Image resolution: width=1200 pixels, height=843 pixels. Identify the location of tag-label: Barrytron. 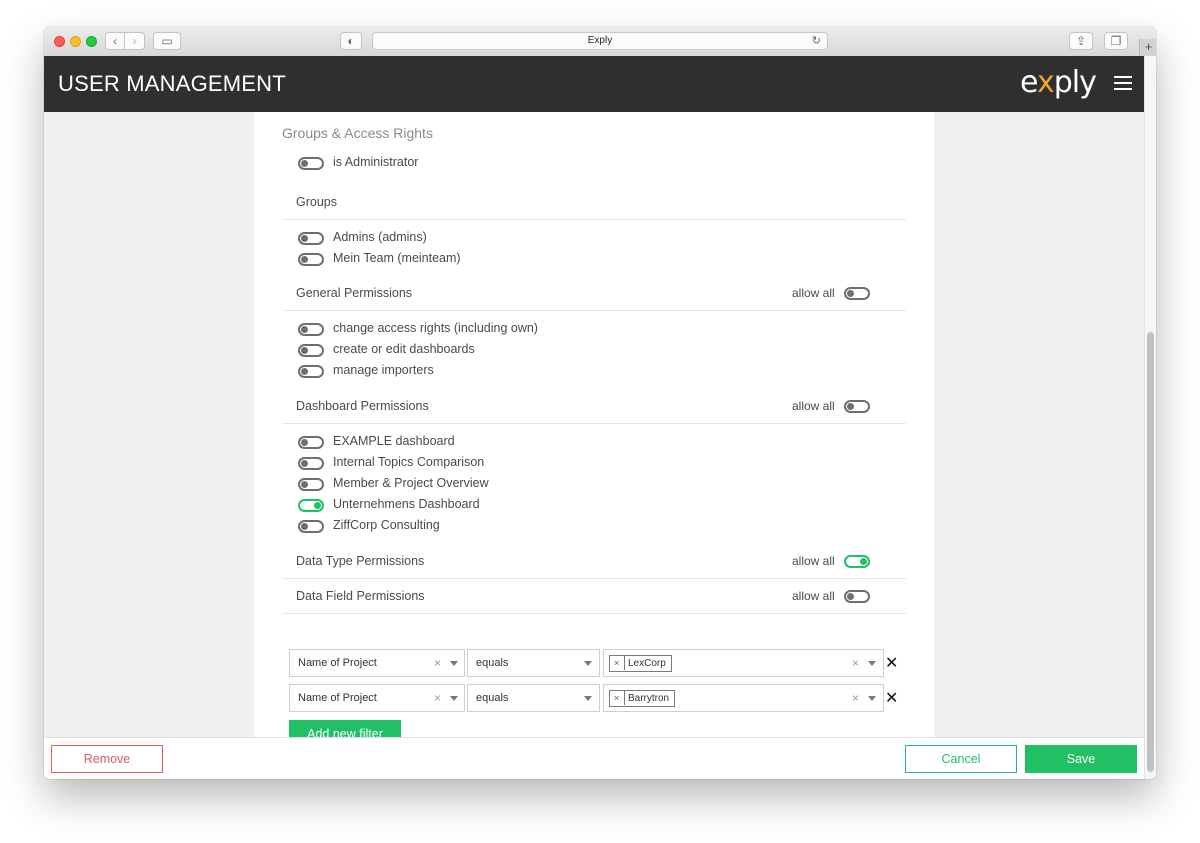
(649, 698).